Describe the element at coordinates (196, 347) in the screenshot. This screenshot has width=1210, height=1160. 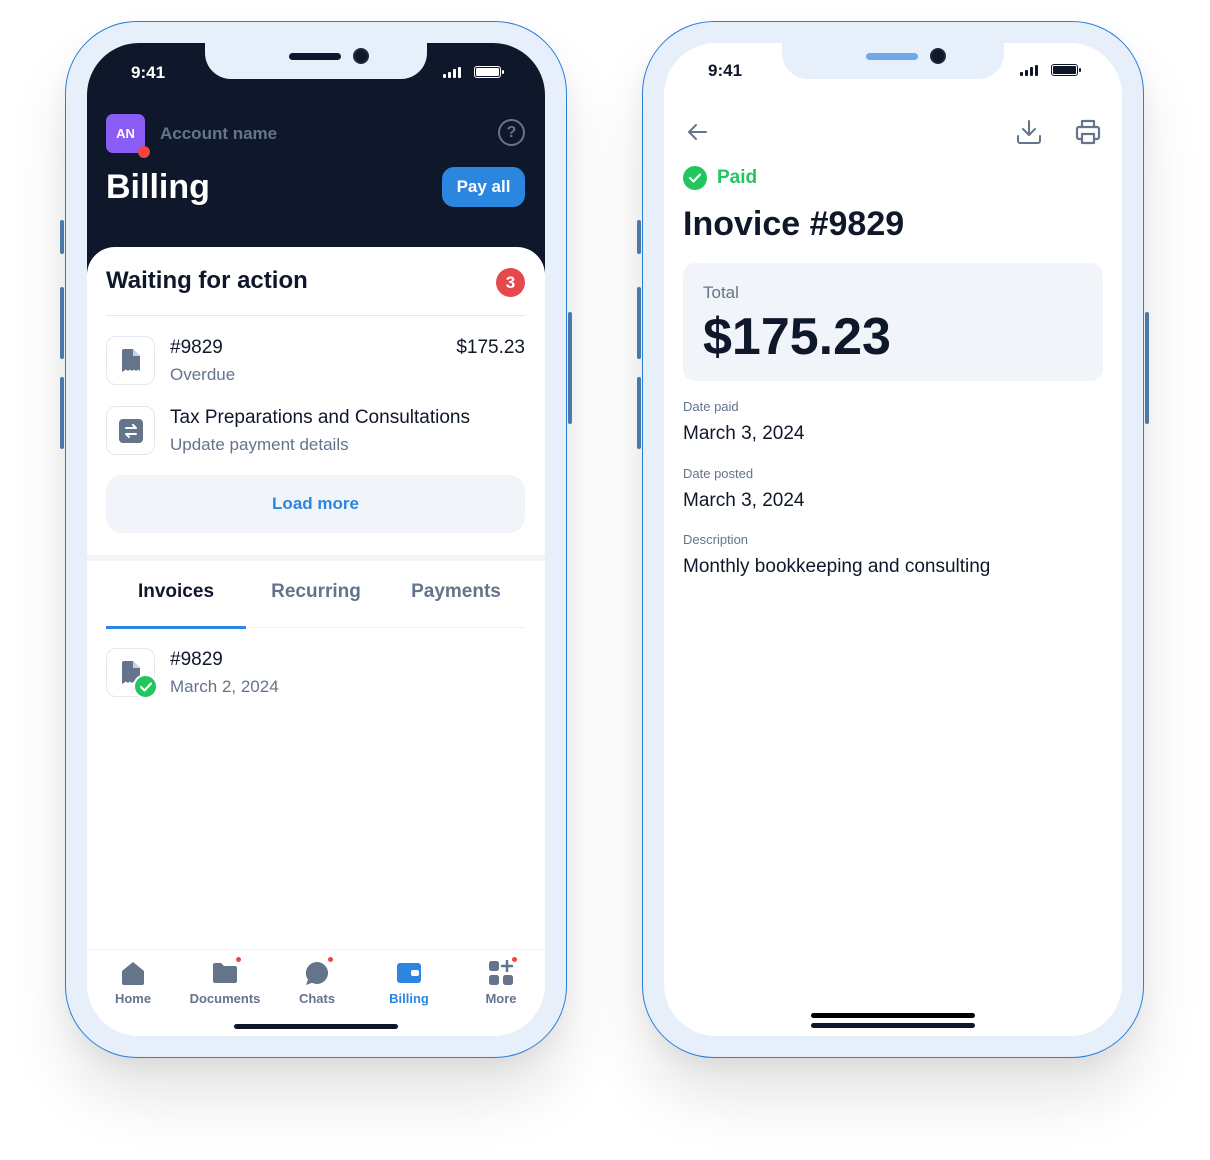
I see `item-title: #9829` at that location.